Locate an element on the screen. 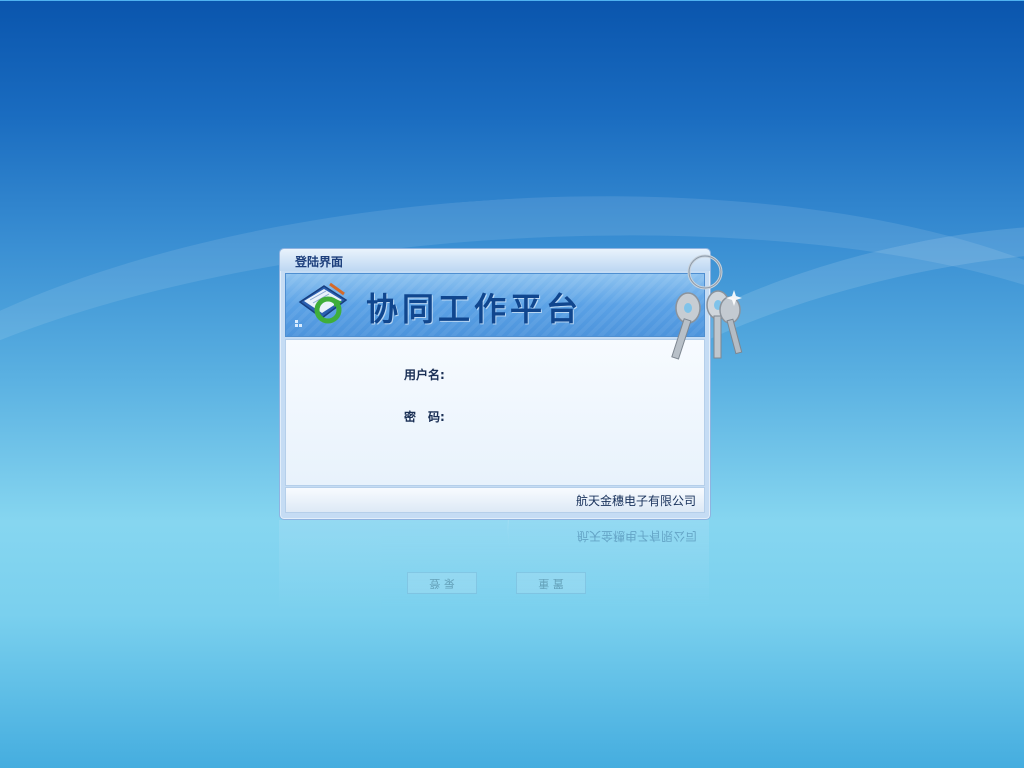 The width and height of the screenshot is (1024, 768). password-row: 密 码: is located at coordinates (512, 418).